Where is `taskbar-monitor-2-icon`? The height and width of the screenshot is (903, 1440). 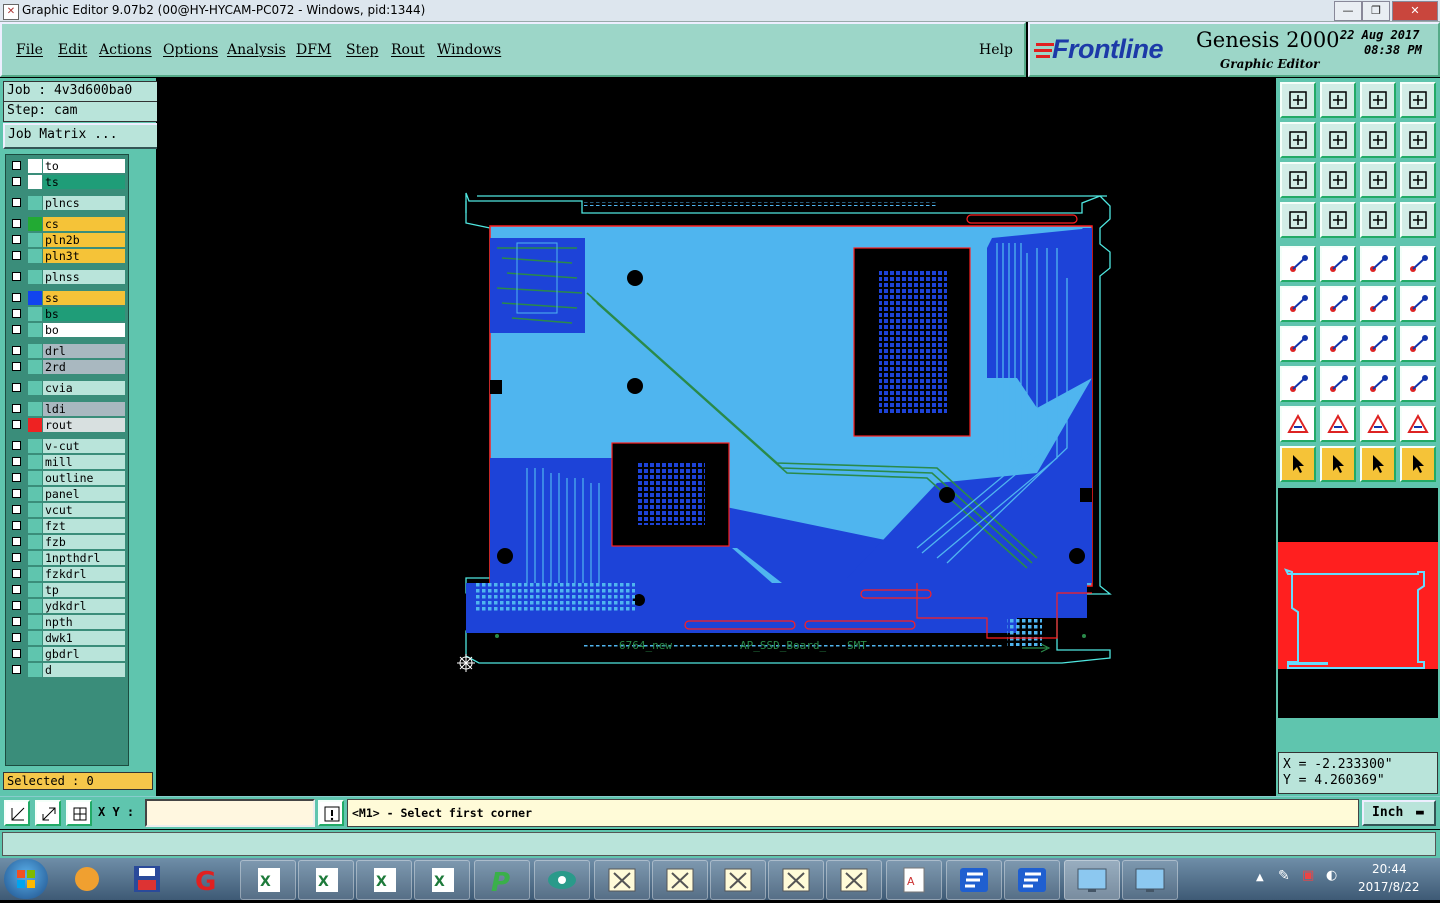
taskbar-monitor-2-icon is located at coordinates (1150, 880).